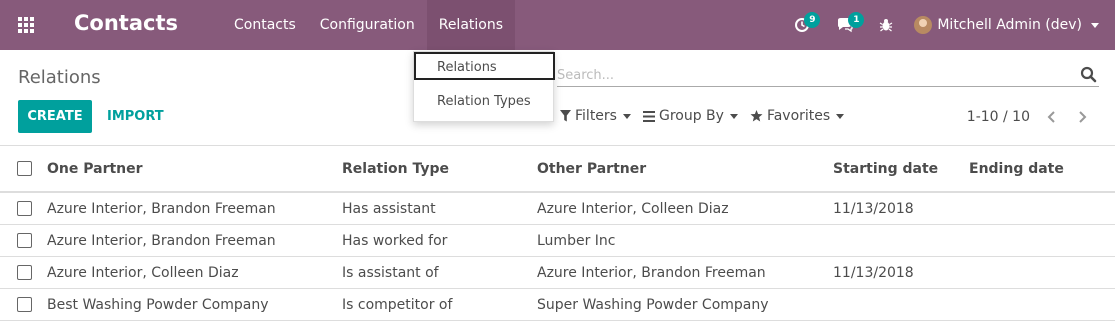 This screenshot has height=330, width=1115. I want to click on messages-badge: 1, so click(856, 20).